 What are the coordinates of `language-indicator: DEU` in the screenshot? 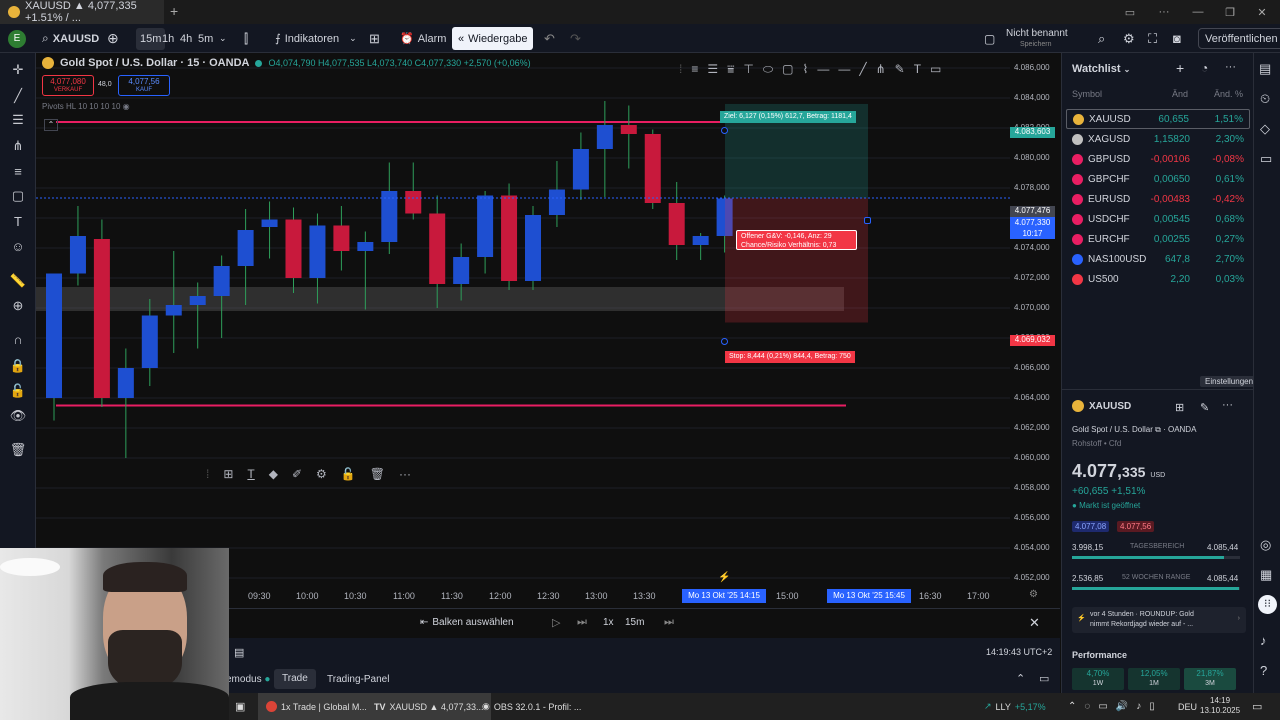 It's located at (1187, 706).